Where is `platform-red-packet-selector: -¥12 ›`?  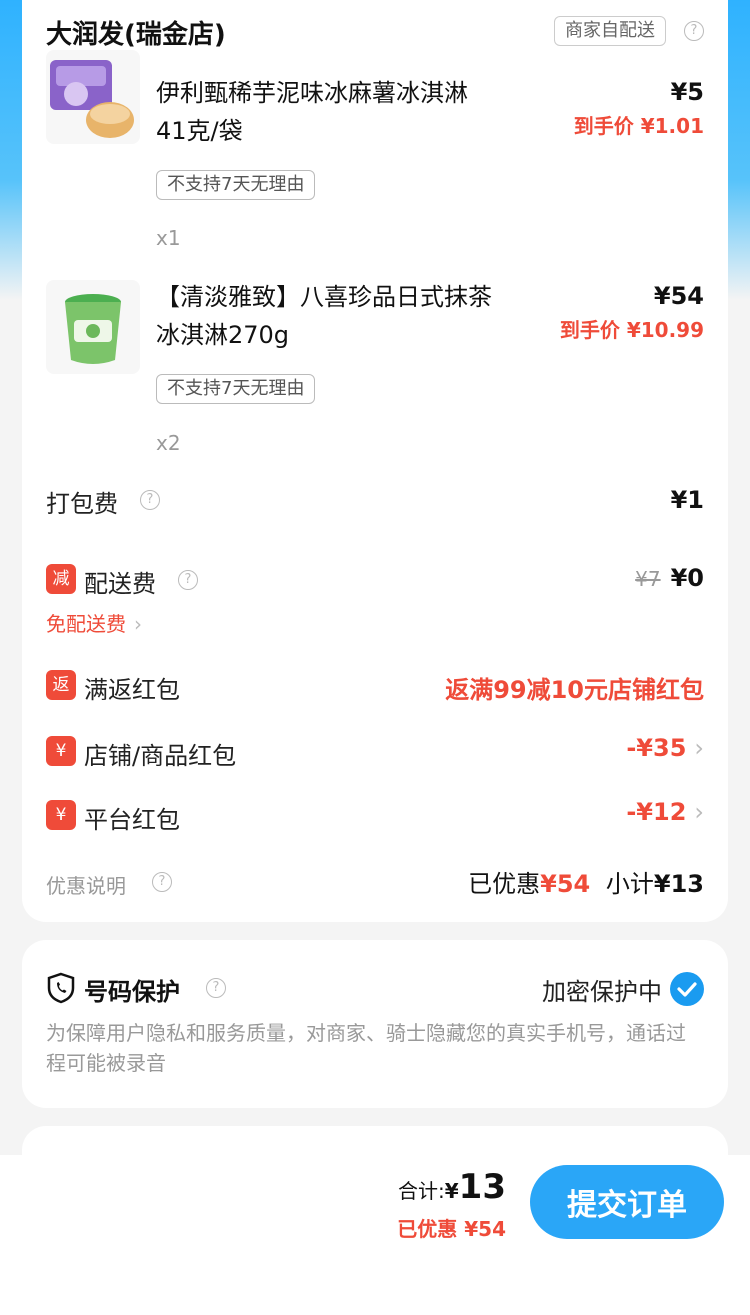 platform-red-packet-selector: -¥12 › is located at coordinates (665, 812).